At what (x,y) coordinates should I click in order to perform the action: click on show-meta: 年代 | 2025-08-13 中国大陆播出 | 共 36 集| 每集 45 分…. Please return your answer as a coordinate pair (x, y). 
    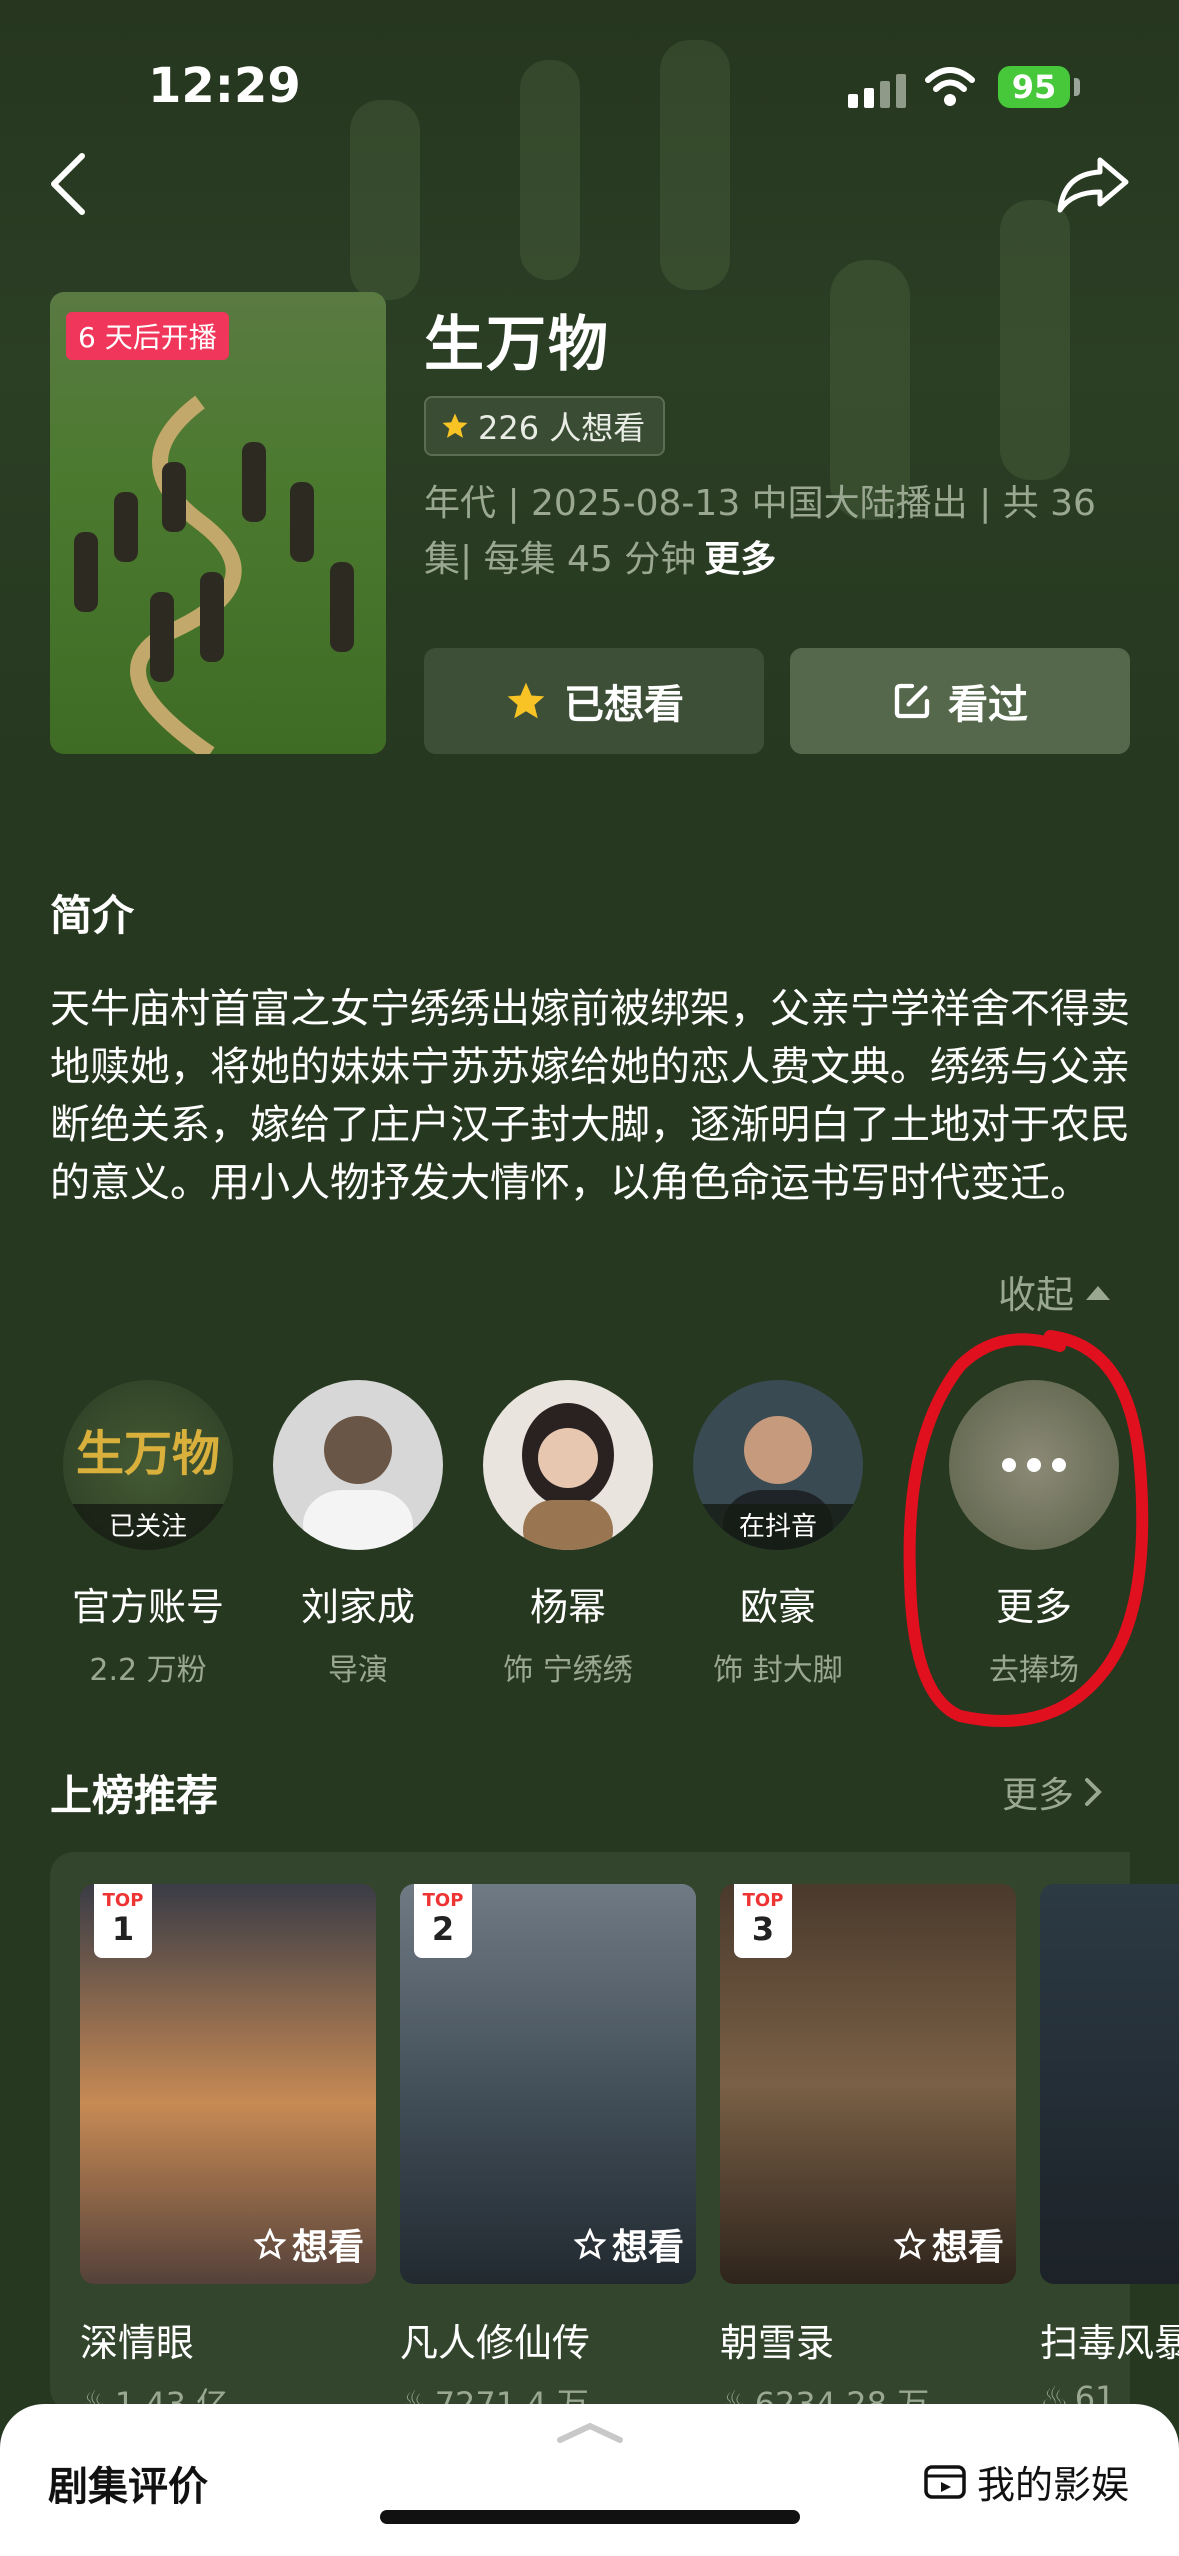
    Looking at the image, I should click on (774, 532).